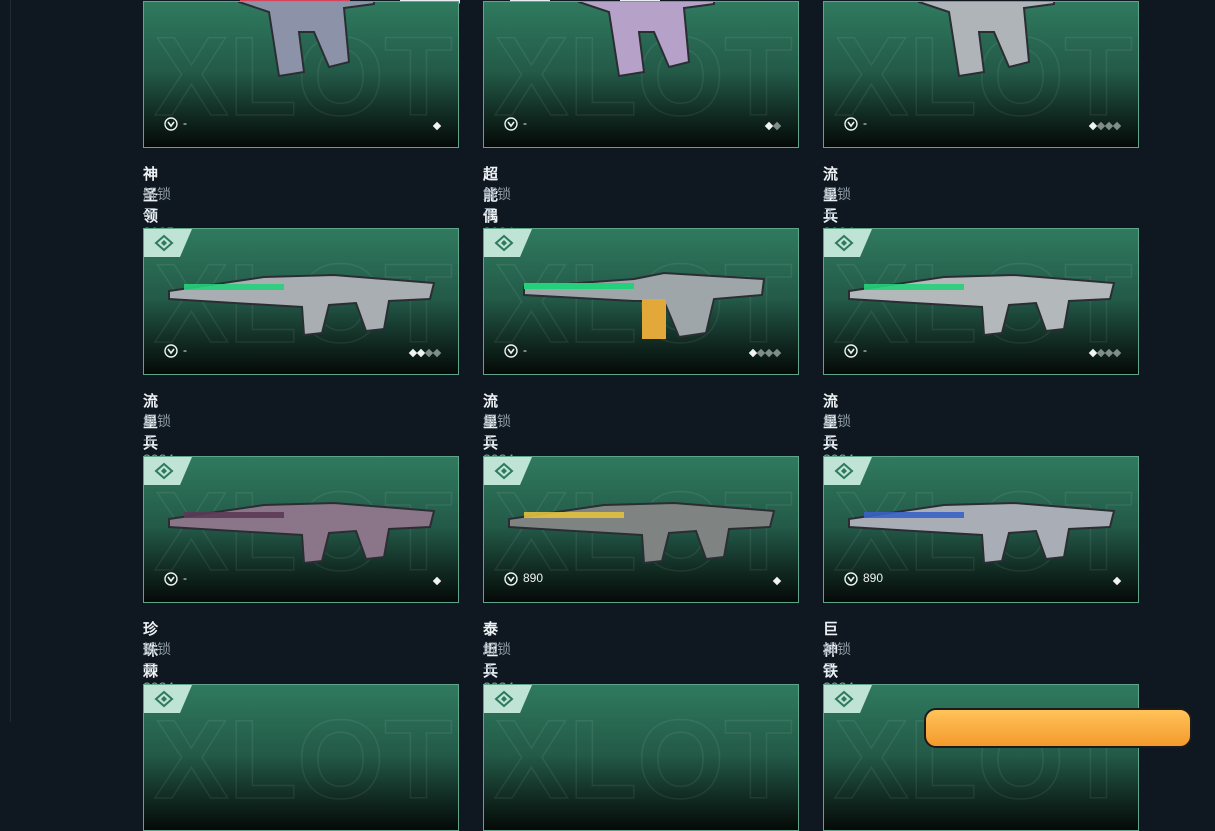  What do you see at coordinates (10, 361) in the screenshot?
I see `left-divider` at bounding box center [10, 361].